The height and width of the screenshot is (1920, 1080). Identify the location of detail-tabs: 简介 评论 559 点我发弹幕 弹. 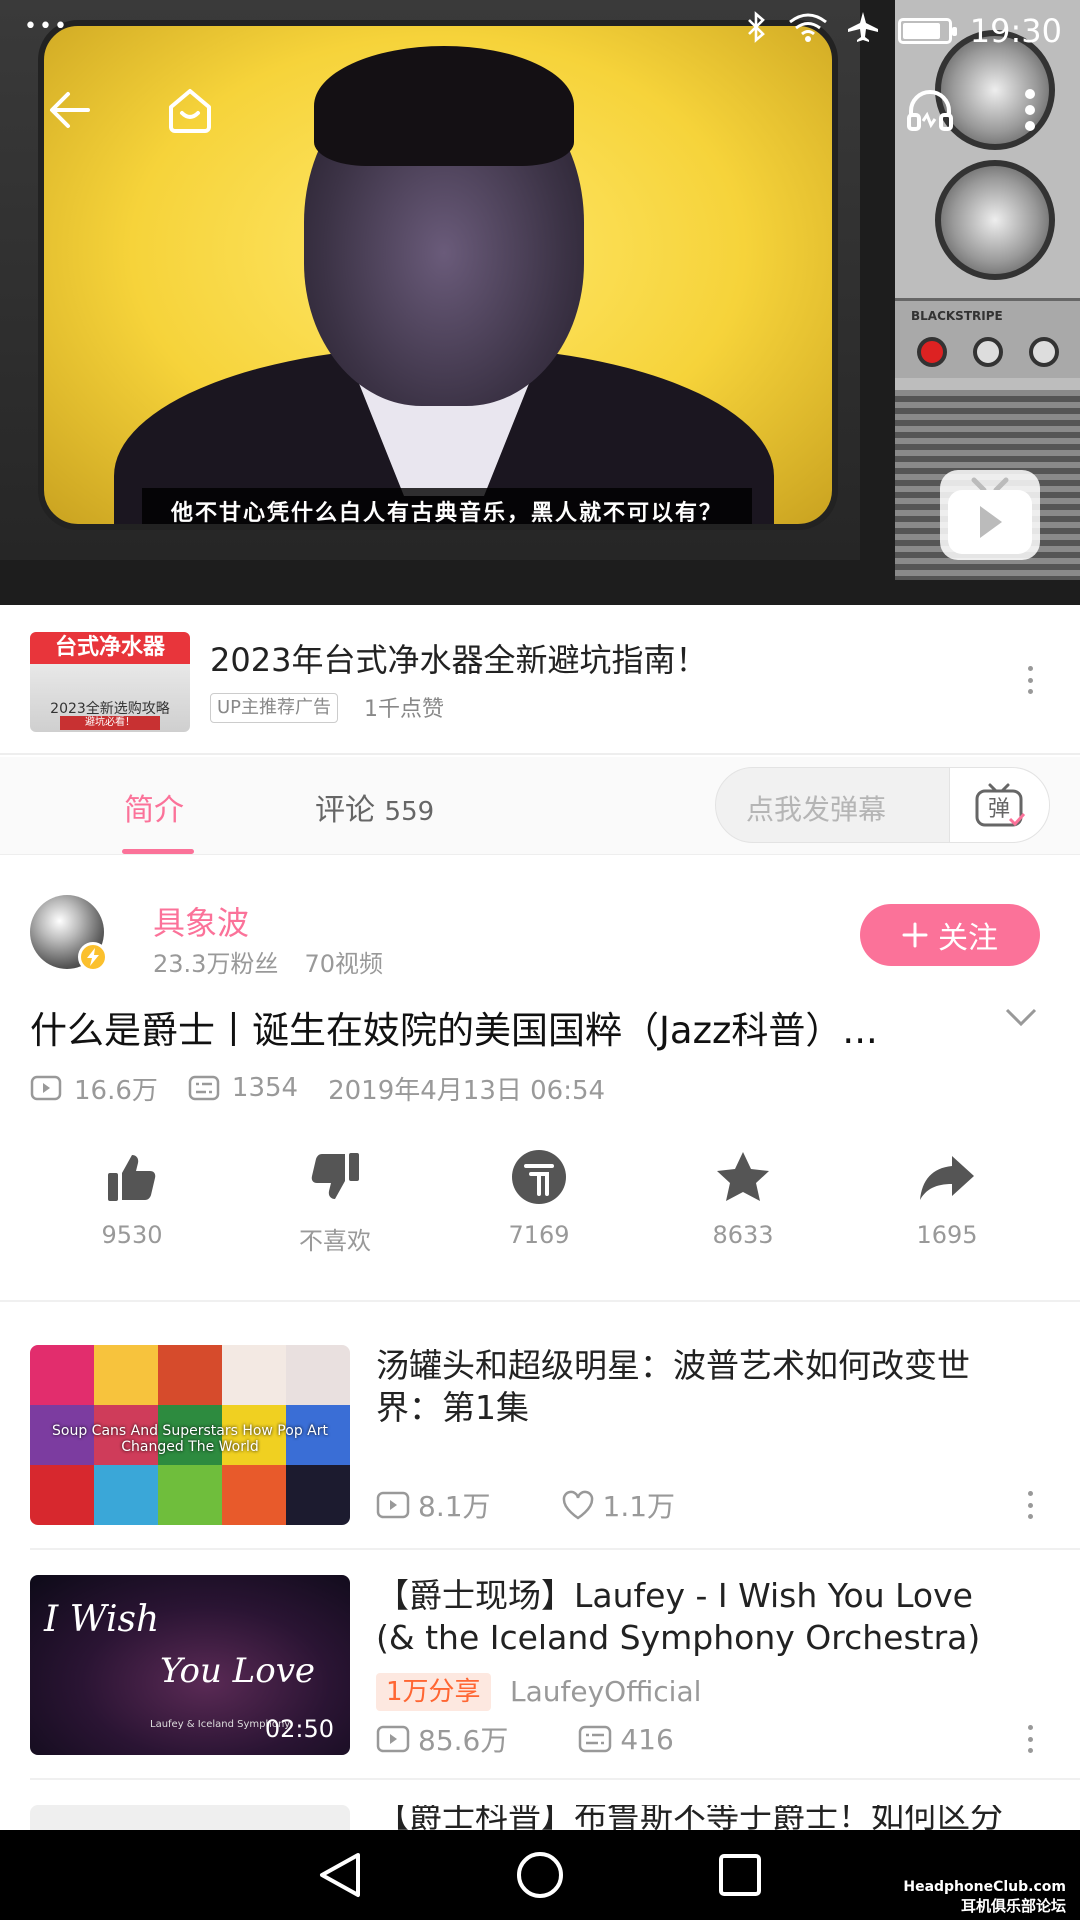
(540, 806).